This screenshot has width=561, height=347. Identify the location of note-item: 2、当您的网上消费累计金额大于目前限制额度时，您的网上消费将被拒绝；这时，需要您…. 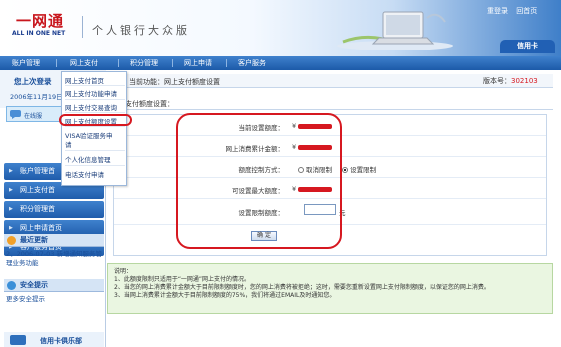
(302, 287).